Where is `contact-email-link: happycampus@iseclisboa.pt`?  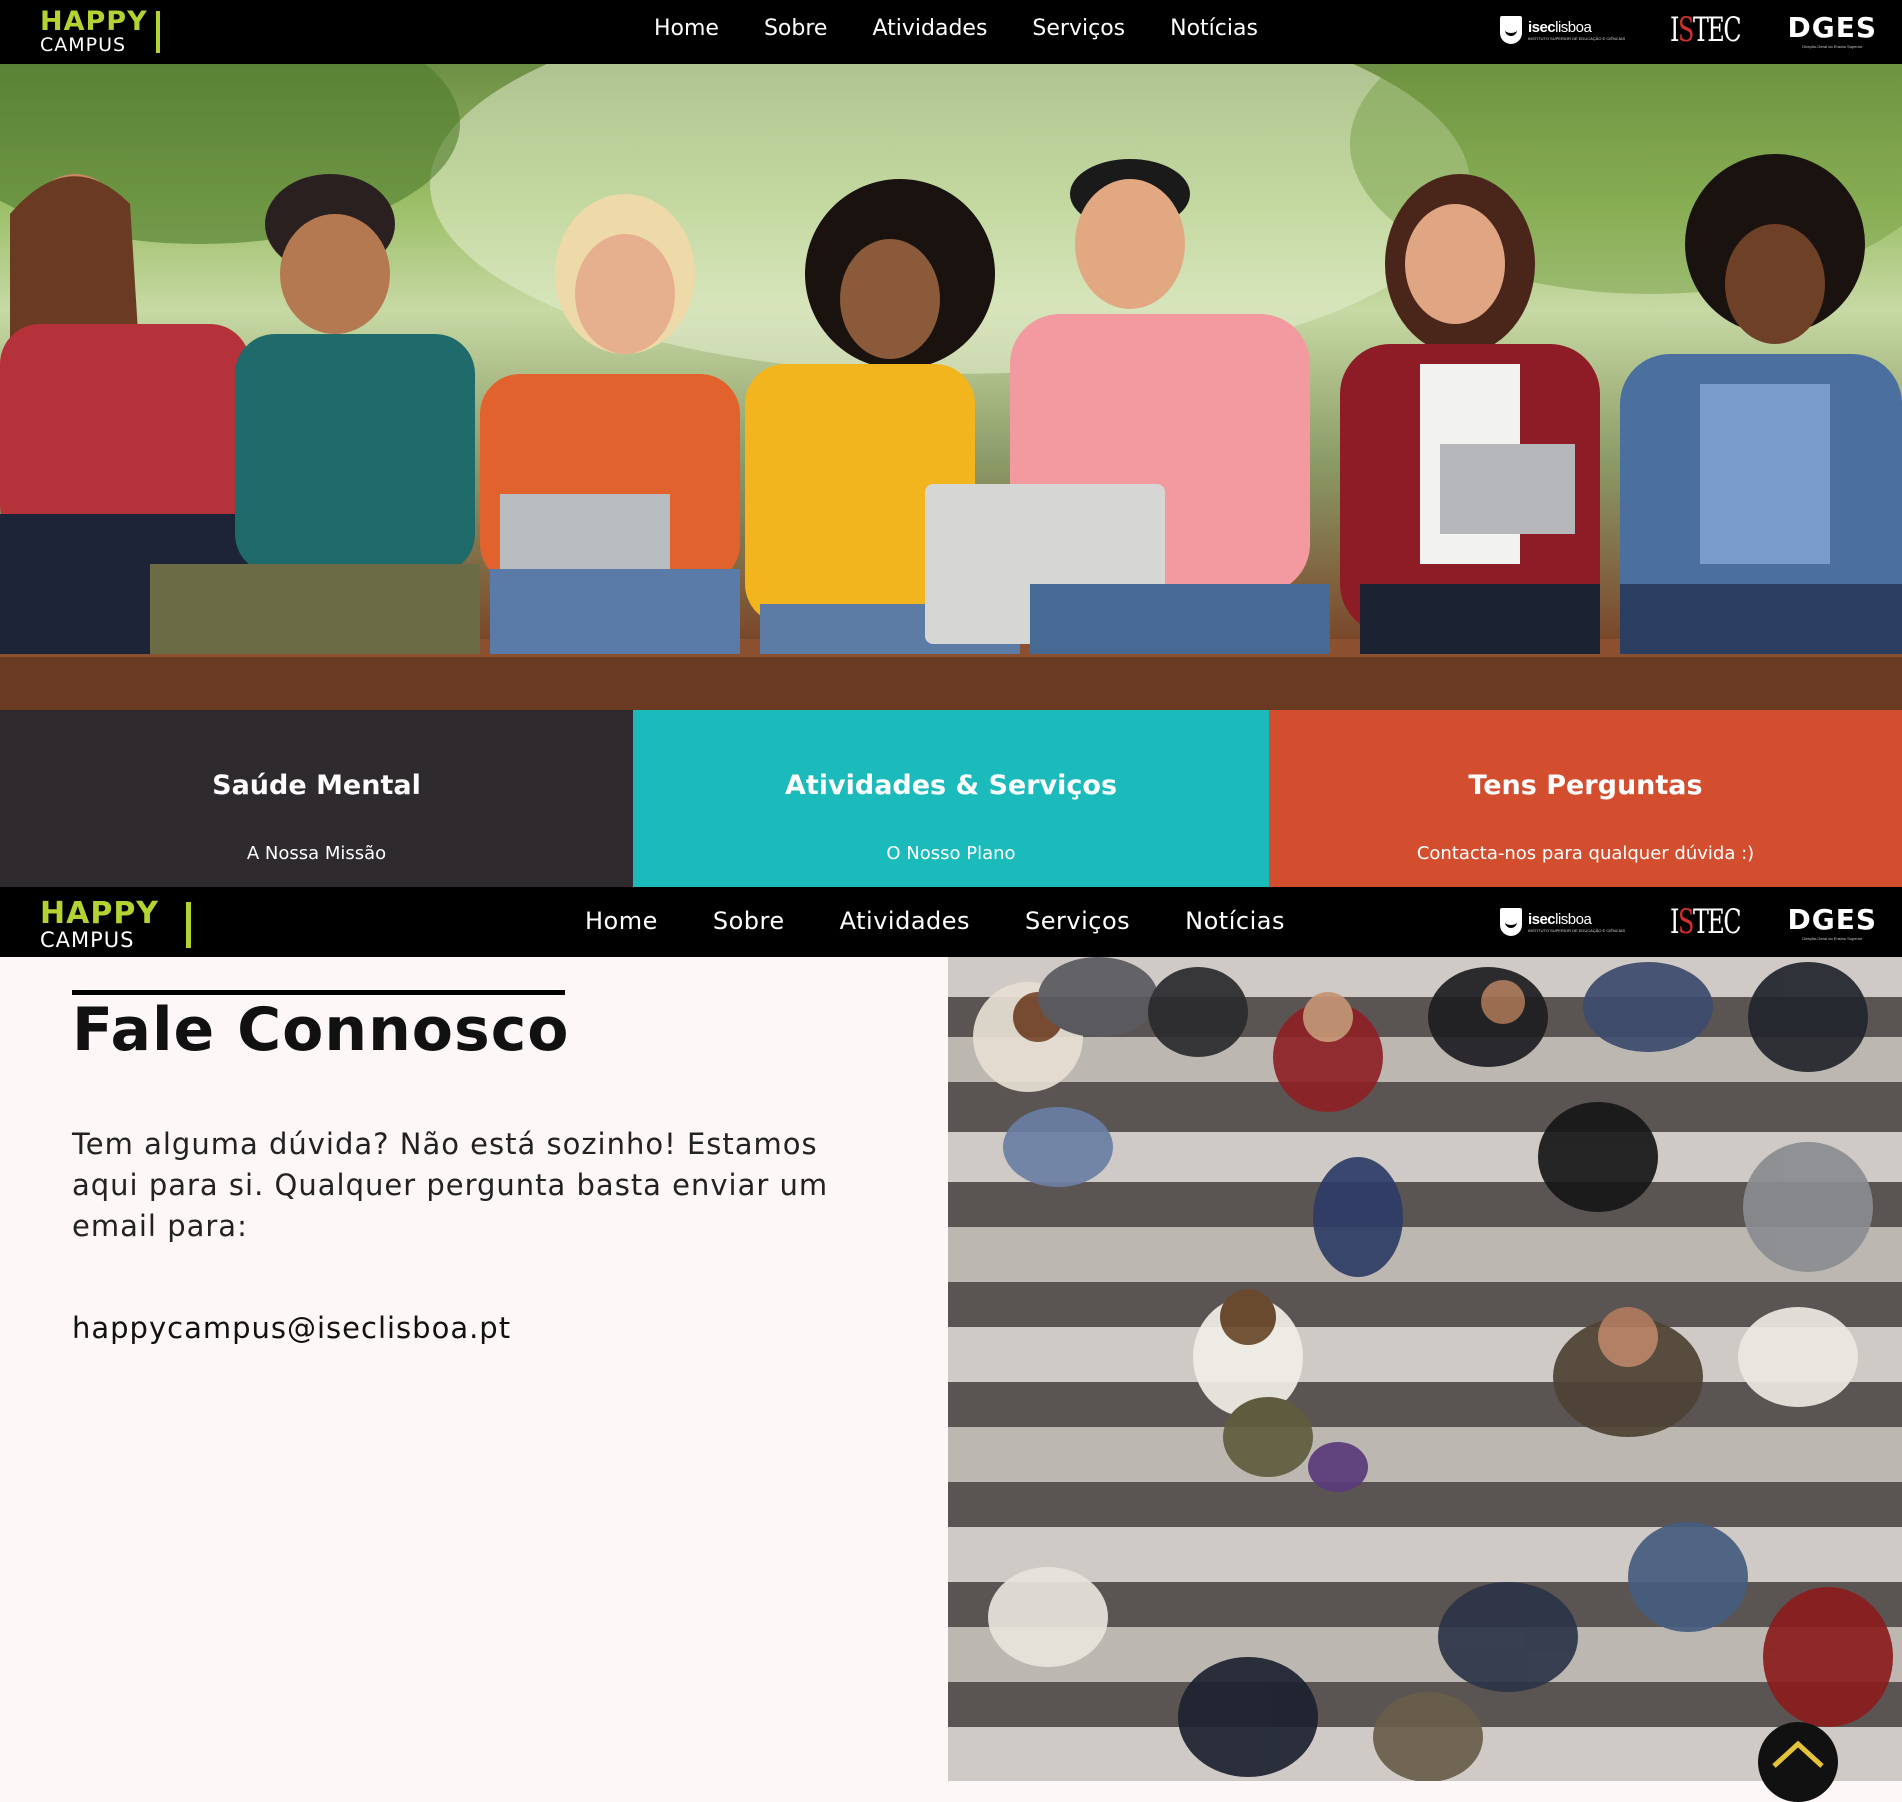
contact-email-link: happycampus@iseclisboa.pt is located at coordinates (291, 1328).